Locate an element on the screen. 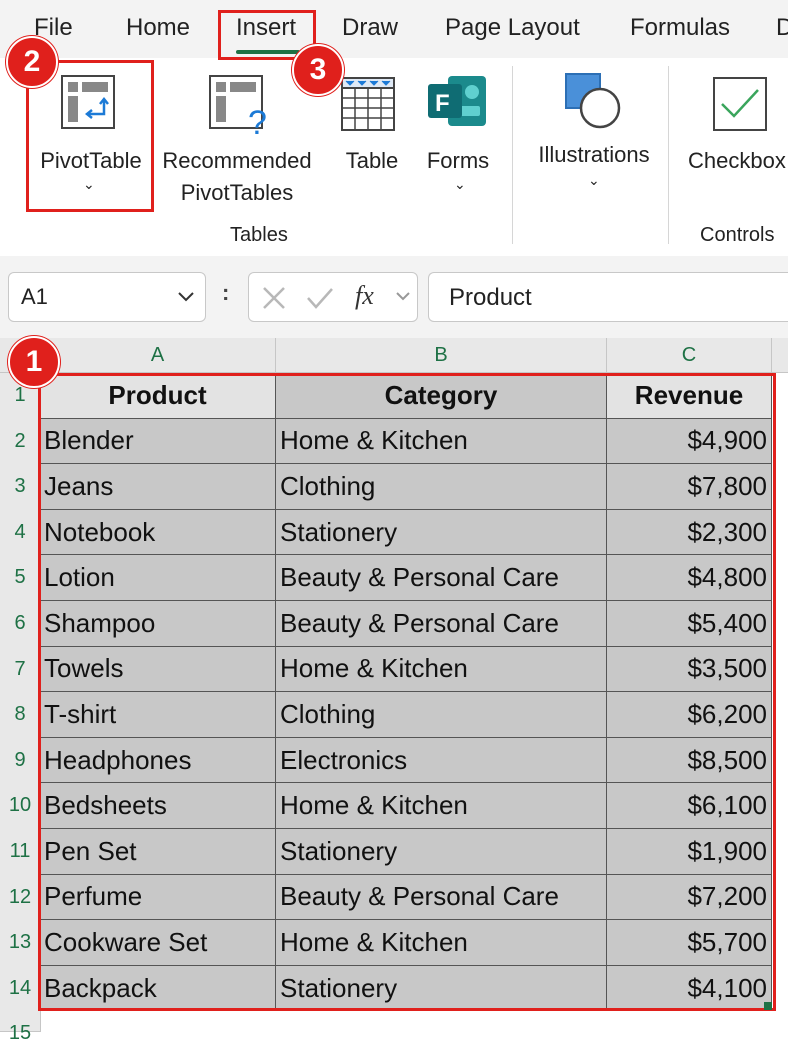 The width and height of the screenshot is (788, 1057). formula-bar-area: A1 : fx Product is located at coordinates (394, 297).